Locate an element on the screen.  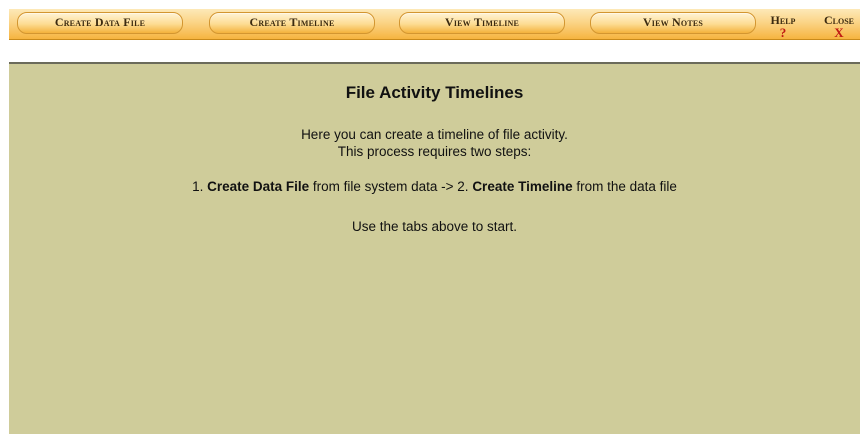
question-mark-icon: ? is located at coordinates (783, 32).